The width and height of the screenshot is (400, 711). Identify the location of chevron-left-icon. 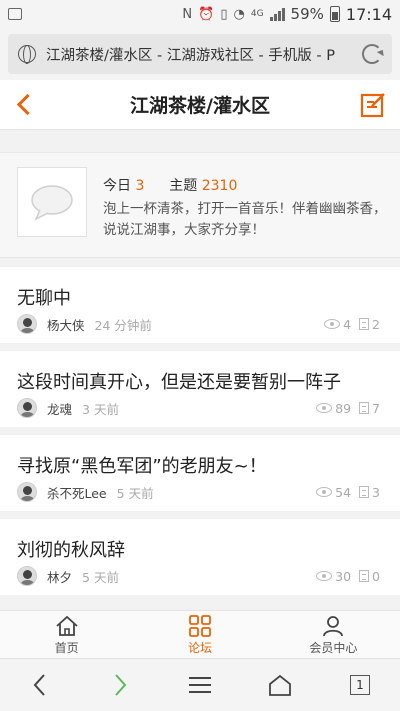
(39, 685).